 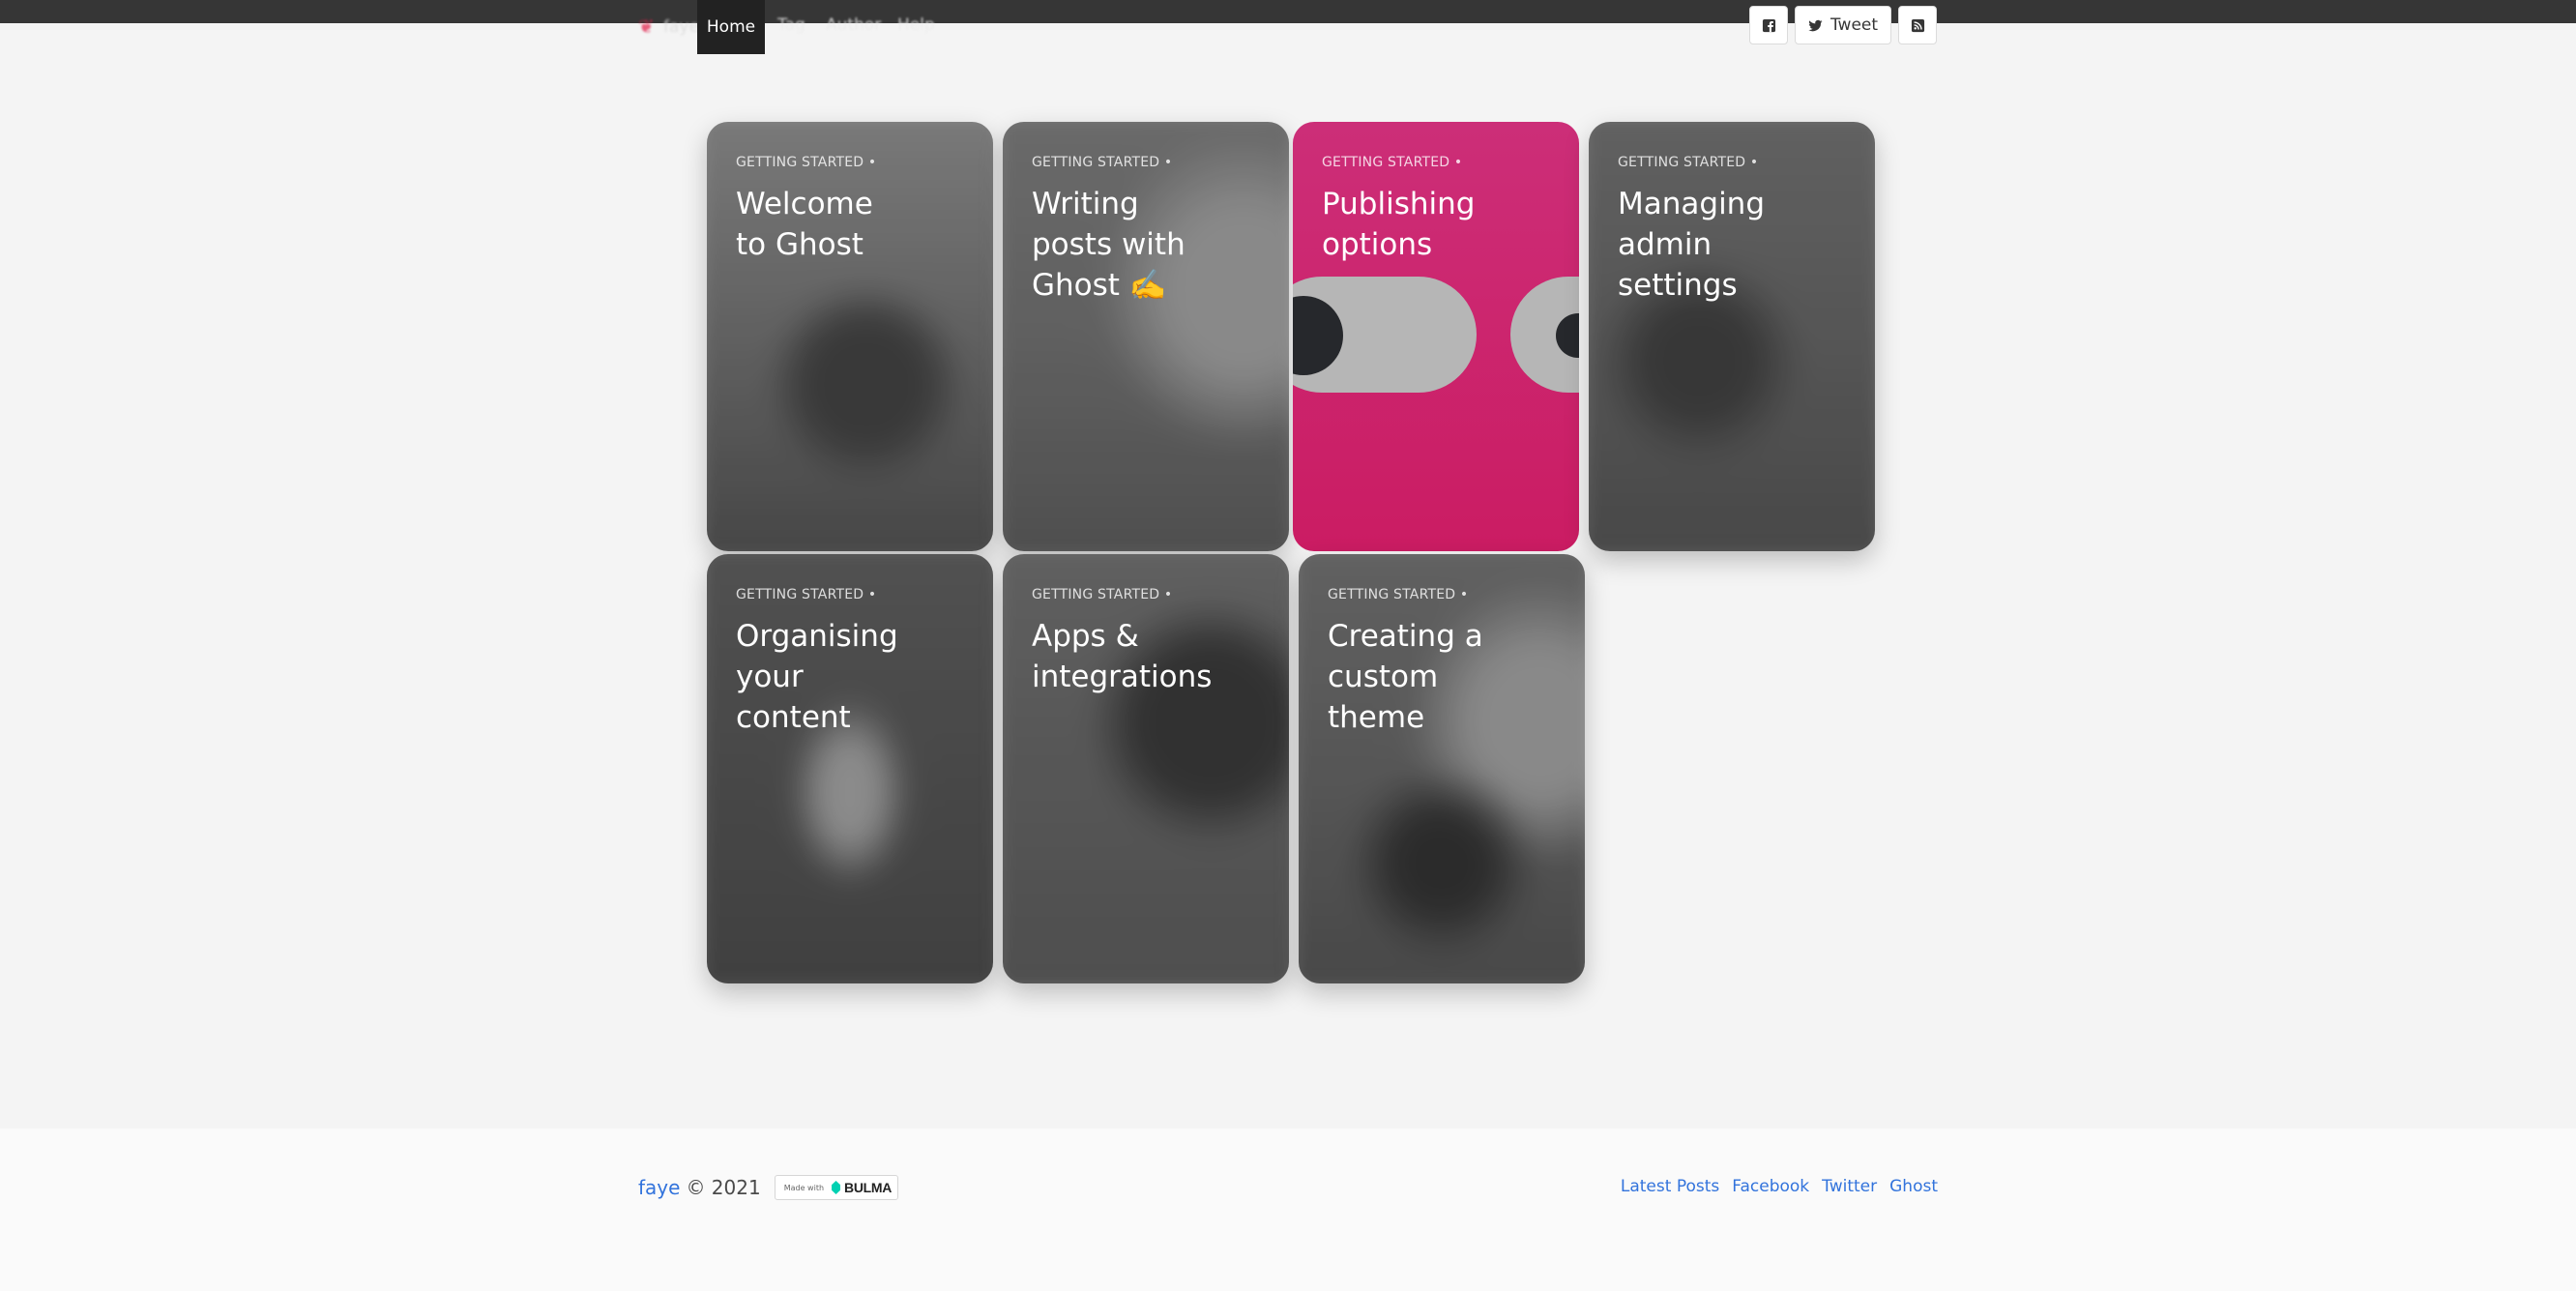 What do you see at coordinates (646, 26) in the screenshot?
I see `brand-logo-icon: ❦` at bounding box center [646, 26].